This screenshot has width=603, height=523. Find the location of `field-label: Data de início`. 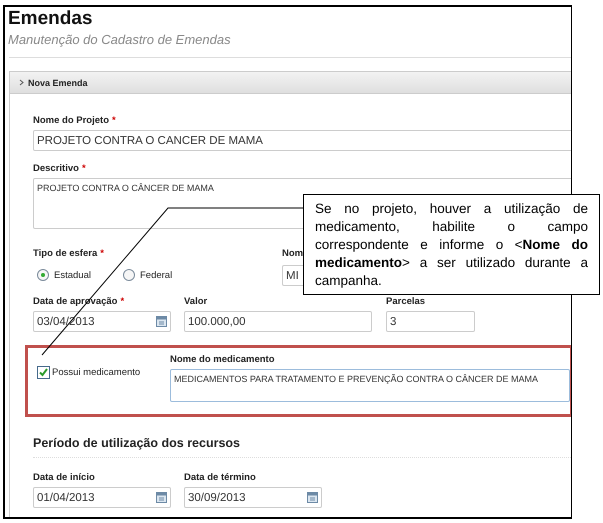

field-label: Data de início is located at coordinates (64, 477).